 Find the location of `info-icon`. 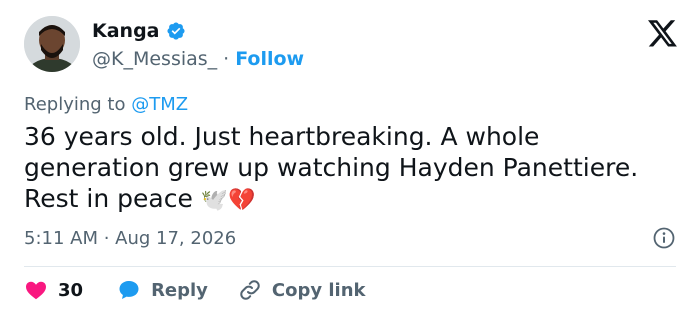

info-icon is located at coordinates (664, 238).